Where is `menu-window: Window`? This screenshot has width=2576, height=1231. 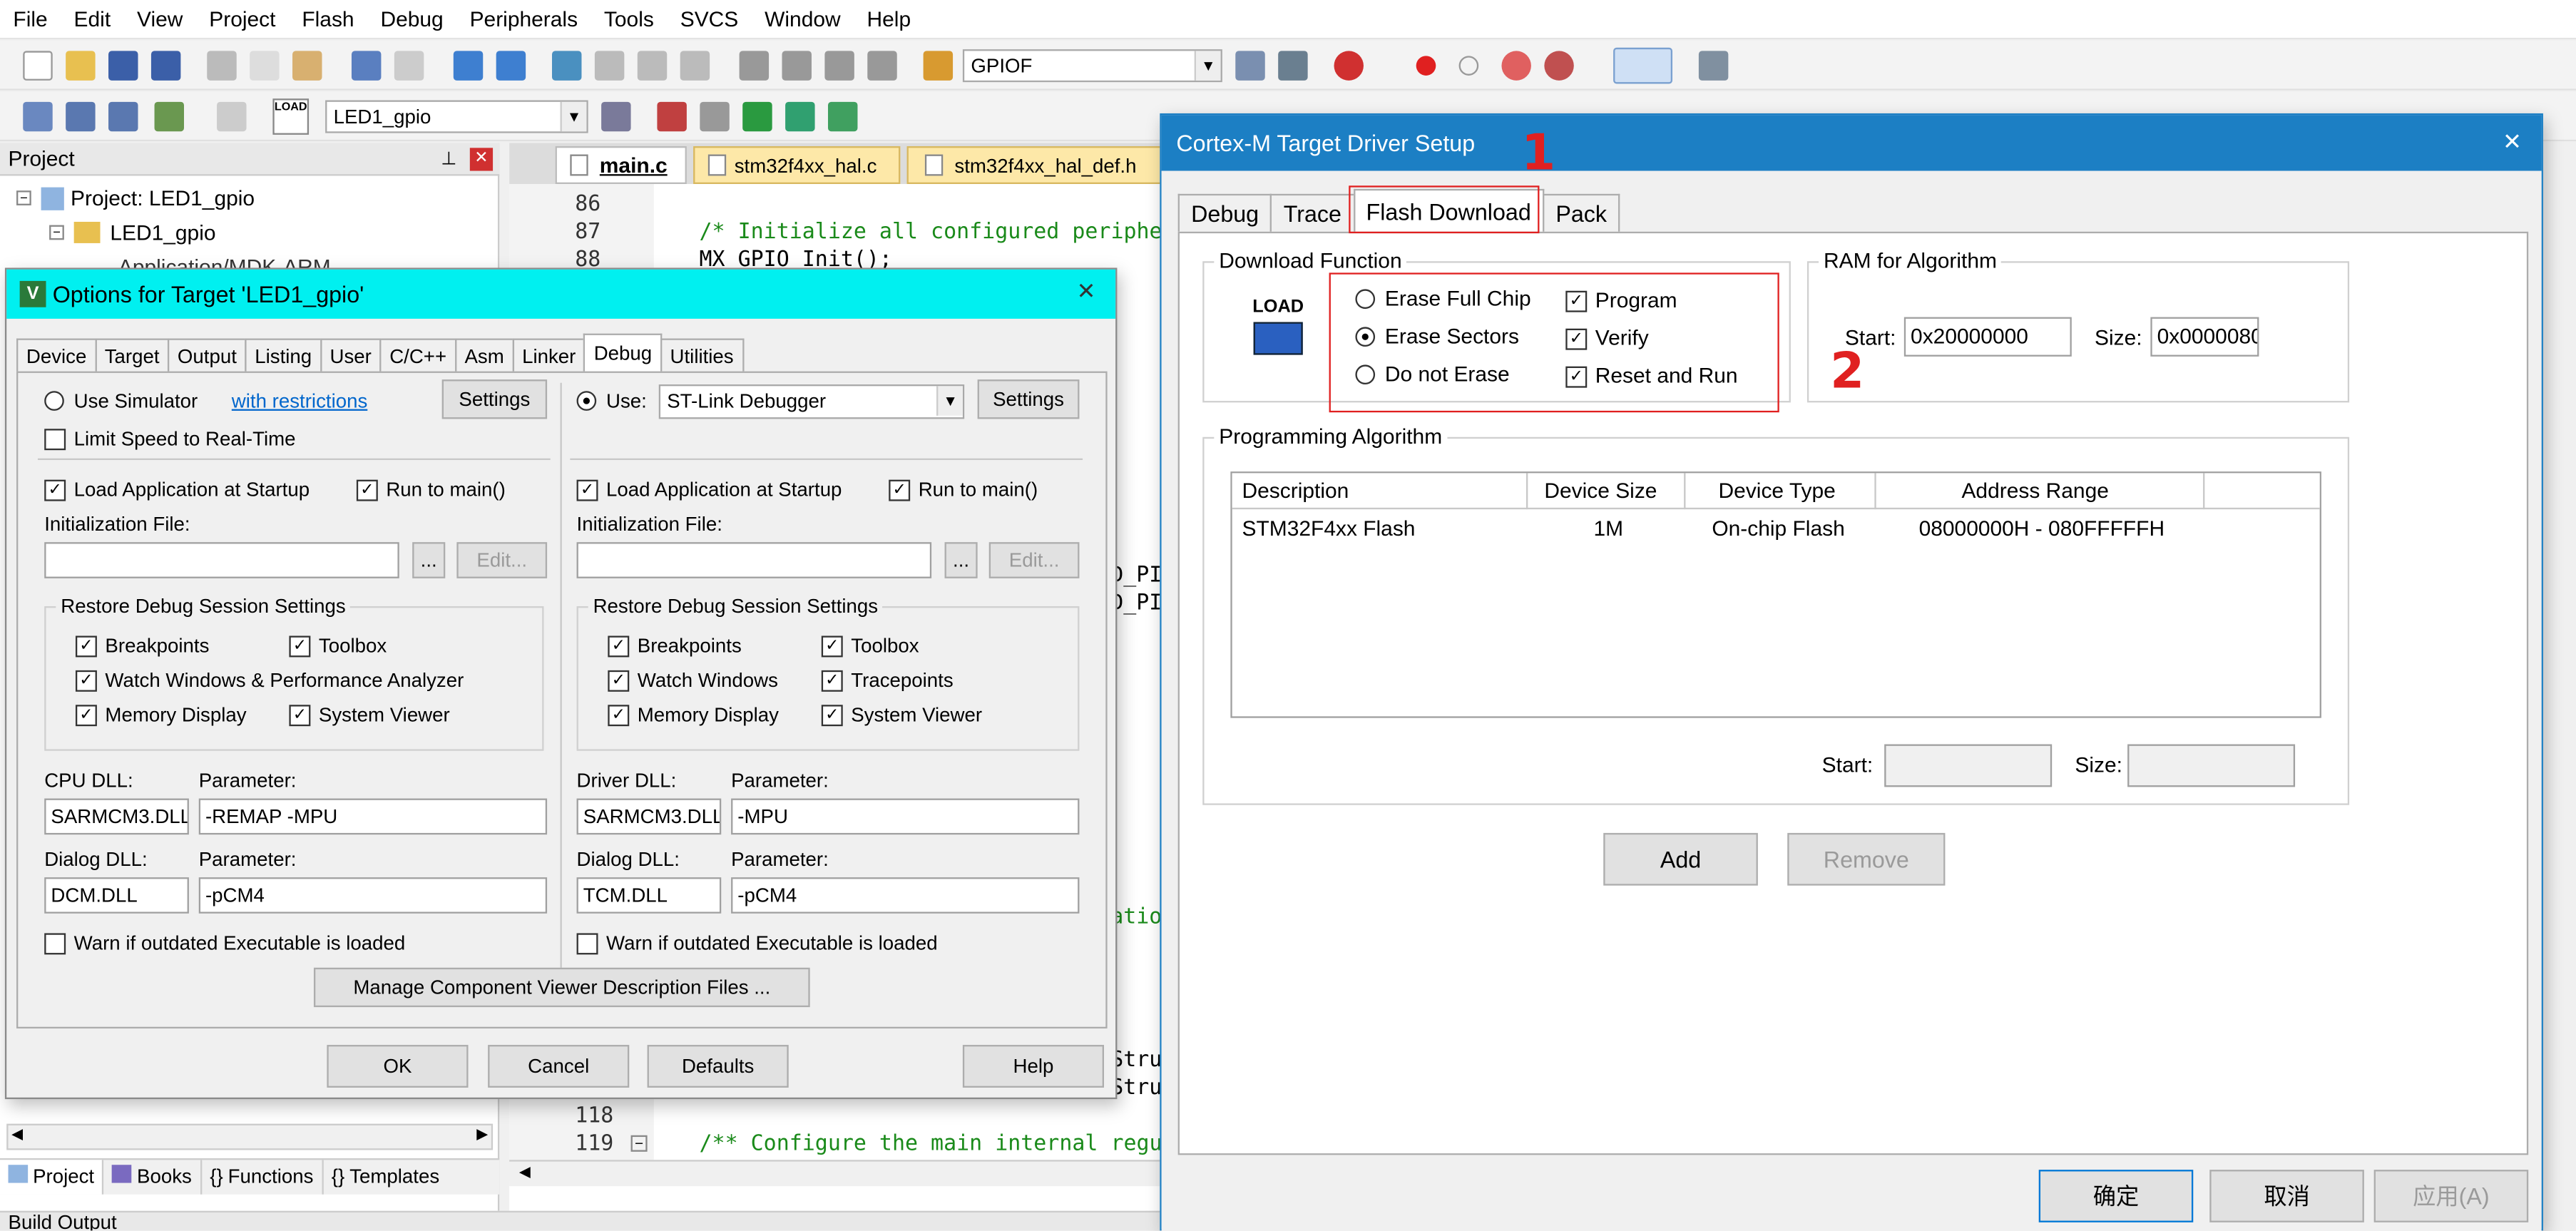
menu-window: Window is located at coordinates (803, 19).